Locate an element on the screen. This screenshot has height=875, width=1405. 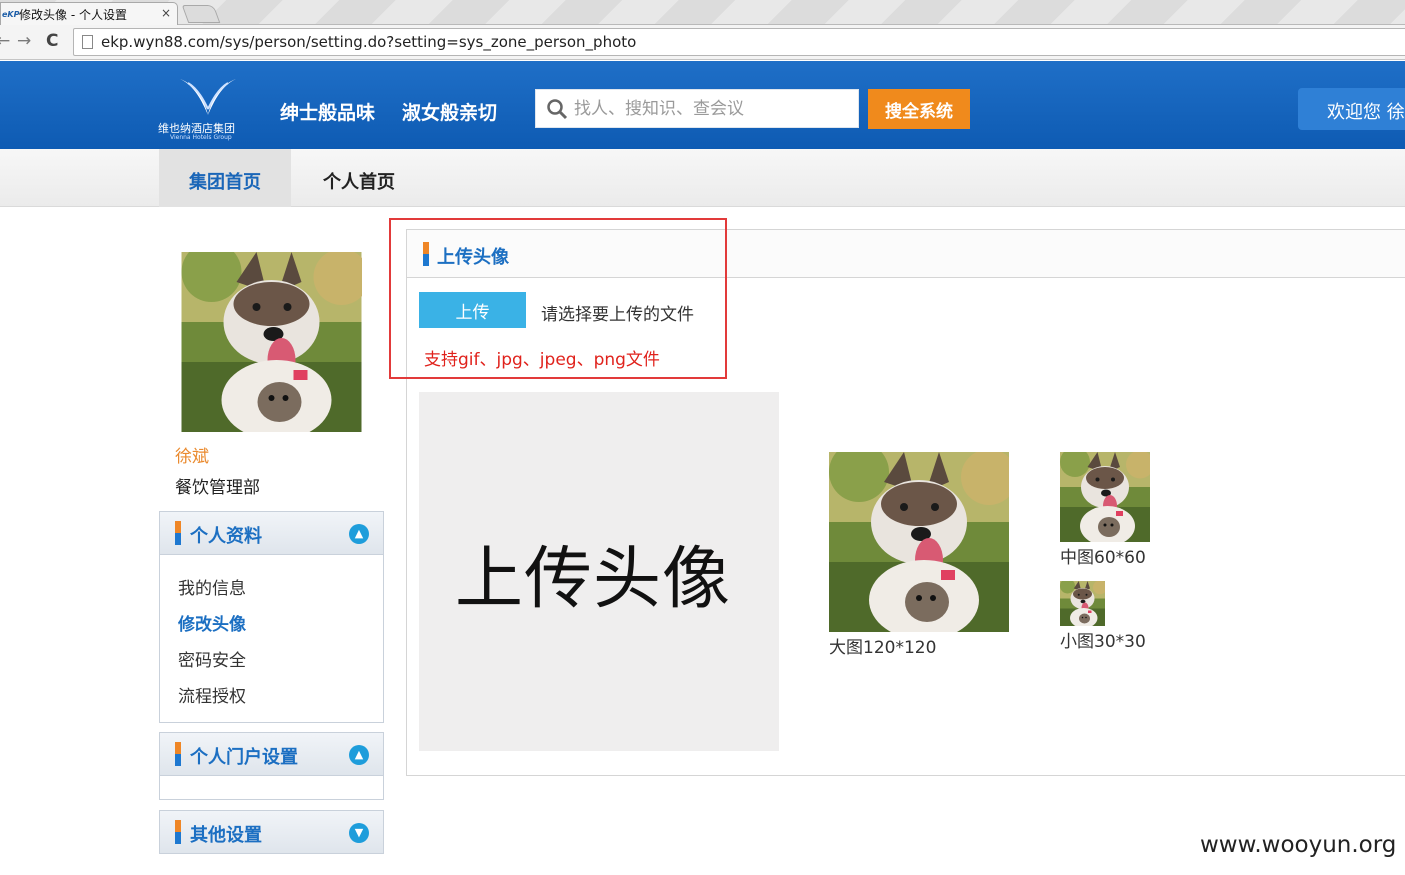
slogan-gentleman: 绅士般品味 is located at coordinates (328, 113).